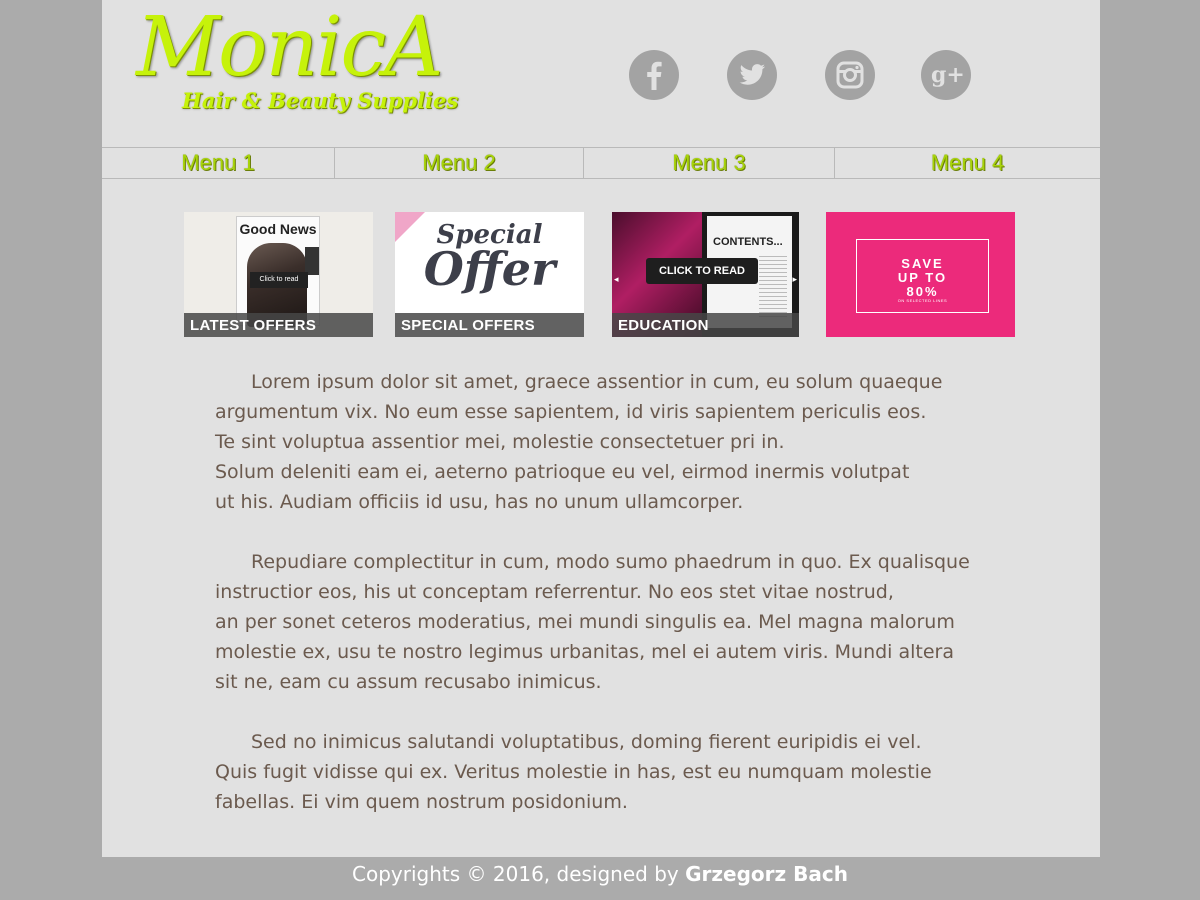 The image size is (1200, 900). I want to click on magazine-cover: Good News, so click(278, 271).